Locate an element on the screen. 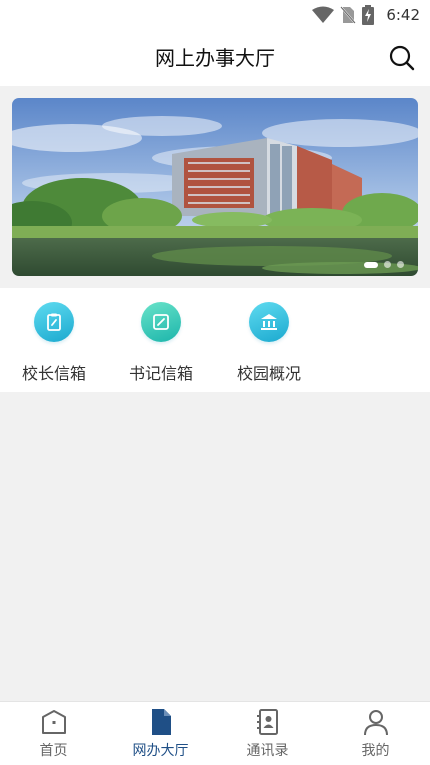 Image resolution: width=430 pixels, height=765 pixels. mailbox-icon is located at coordinates (54, 322).